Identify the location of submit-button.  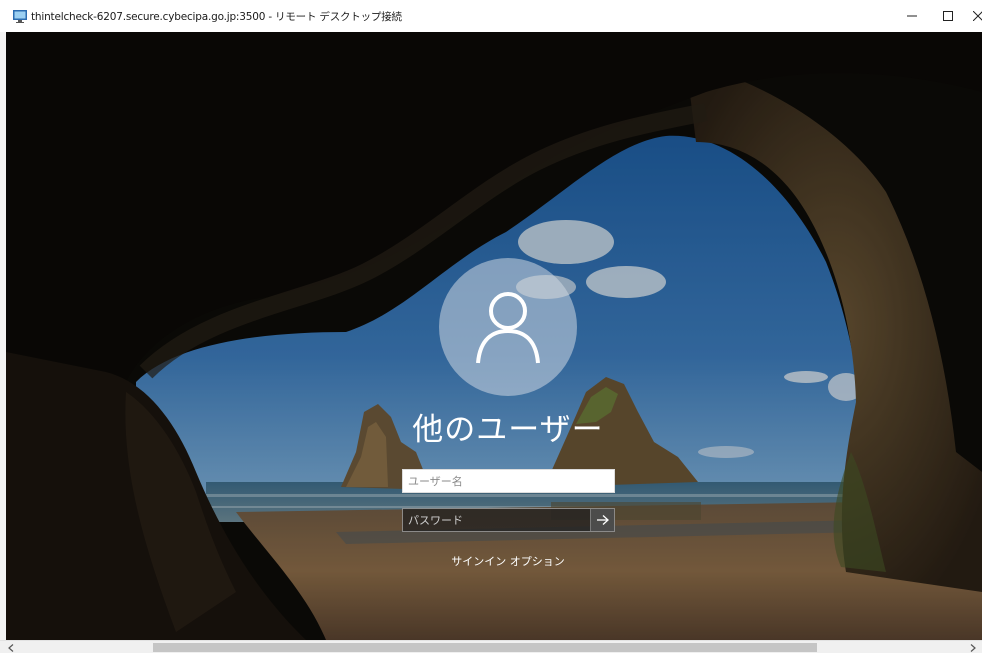
(602, 520).